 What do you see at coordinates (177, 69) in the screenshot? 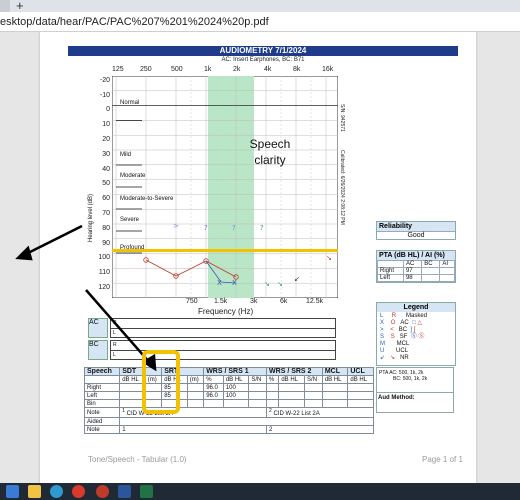
I see `freq-label: 500` at bounding box center [177, 69].